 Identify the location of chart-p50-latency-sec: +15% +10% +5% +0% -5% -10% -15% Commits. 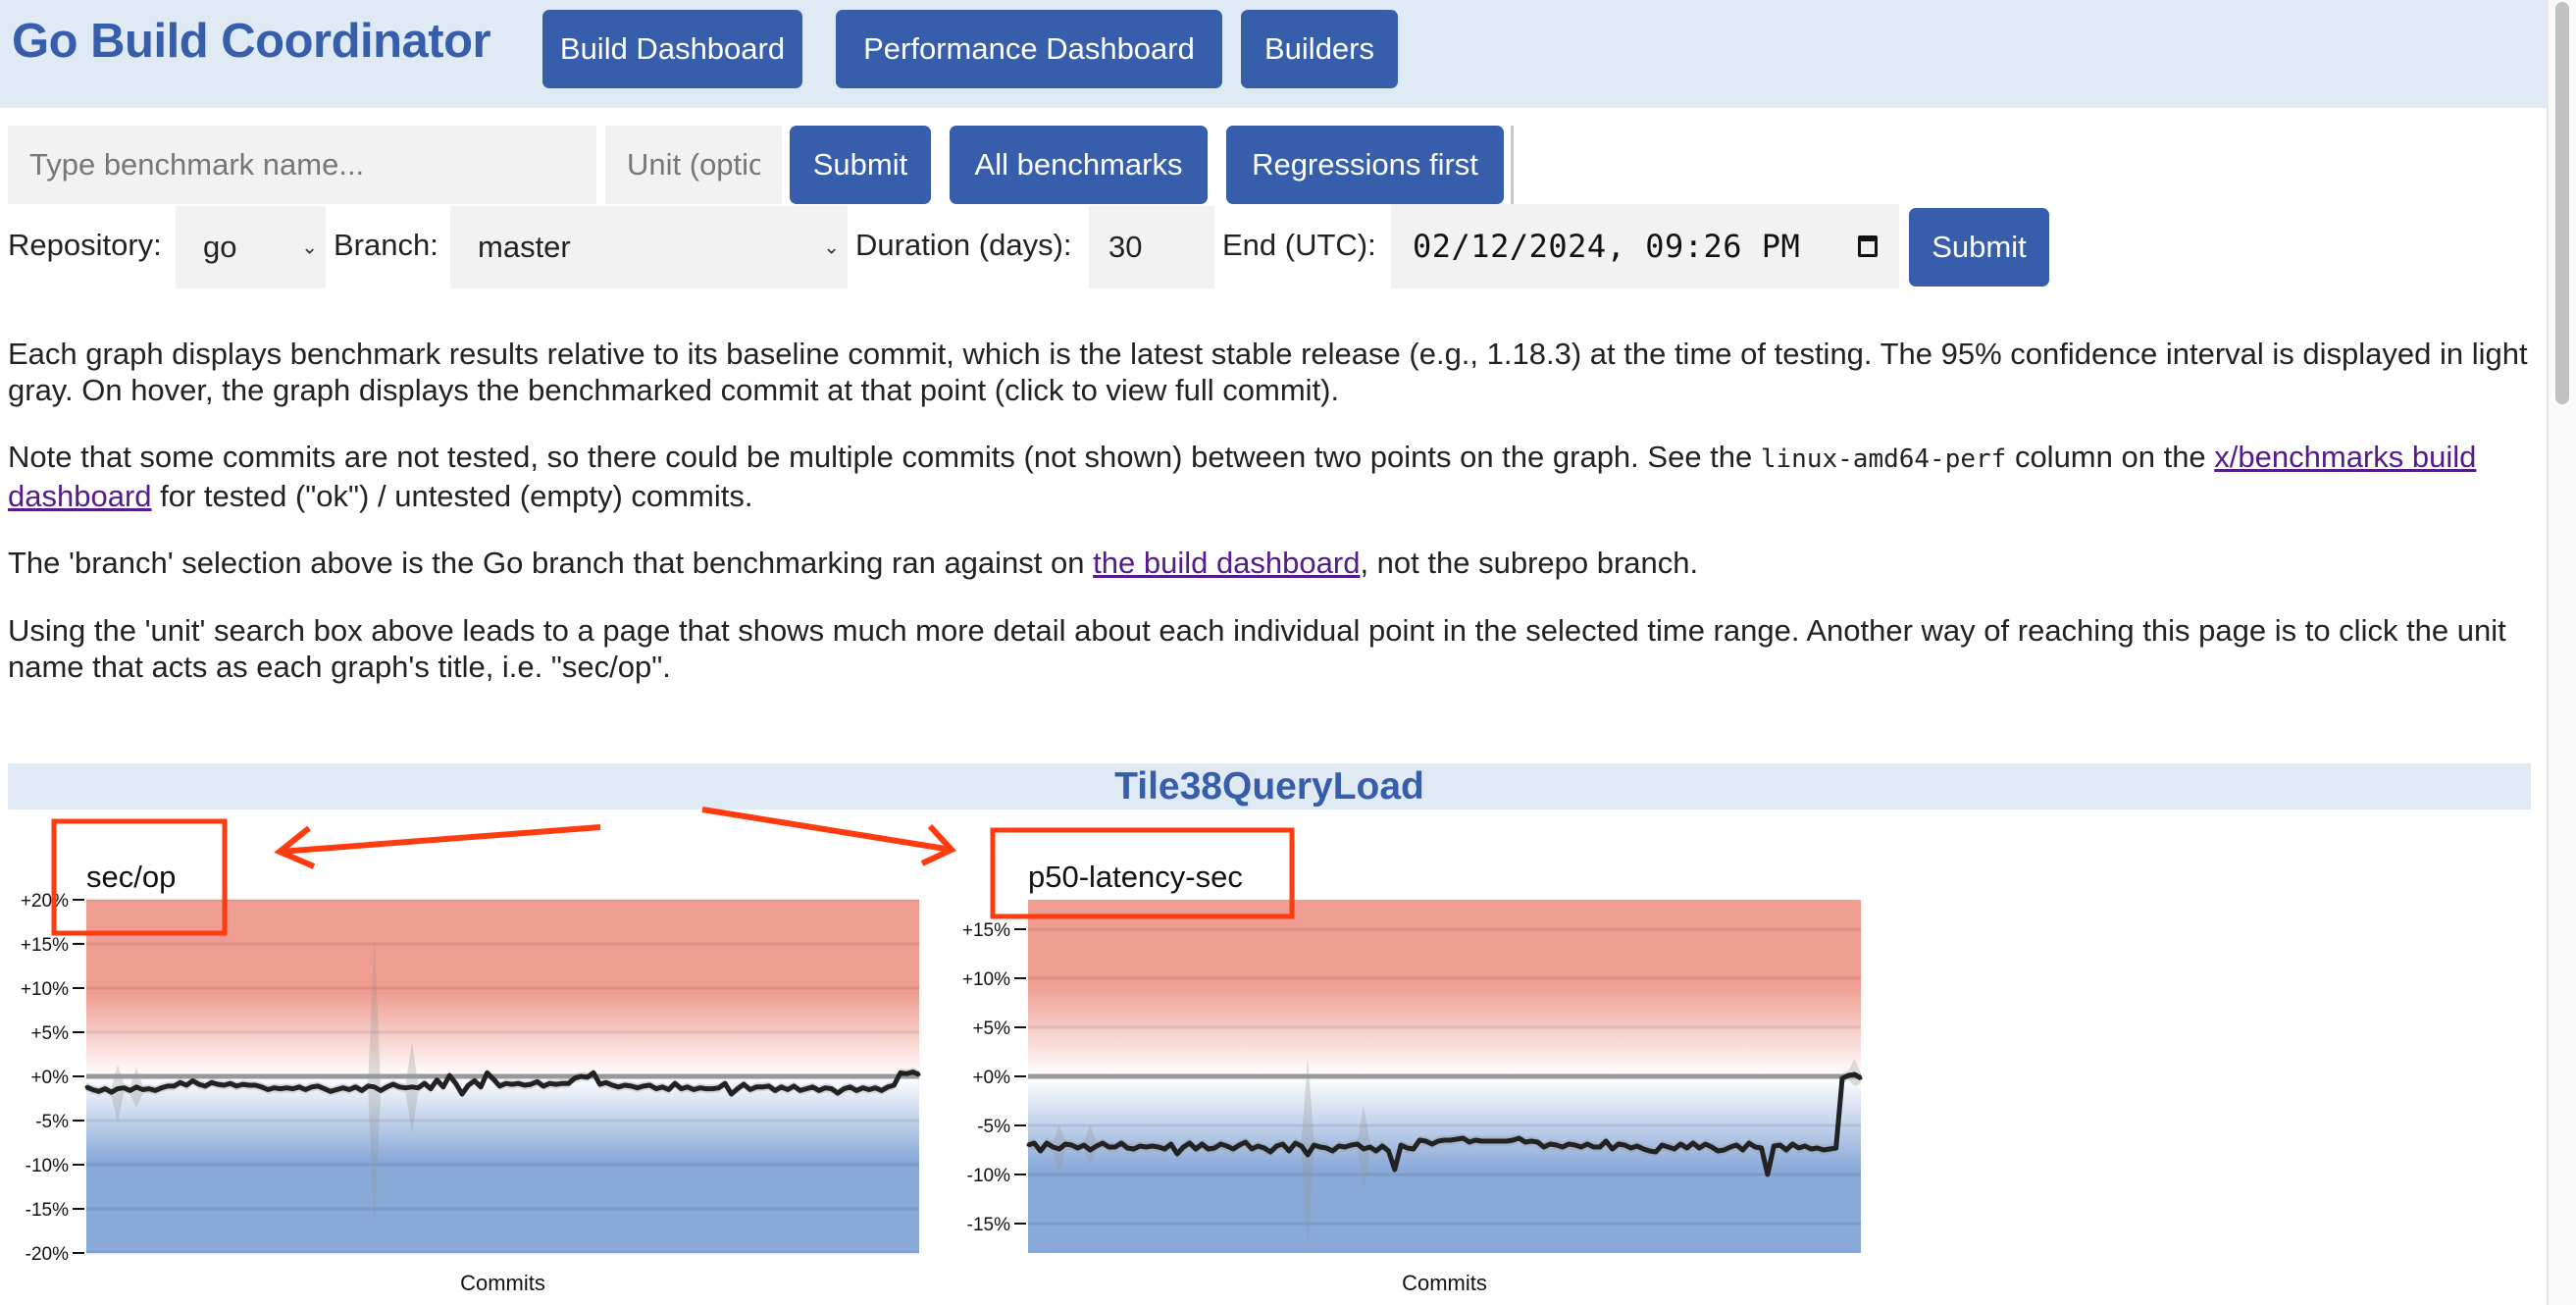
(1412, 1097).